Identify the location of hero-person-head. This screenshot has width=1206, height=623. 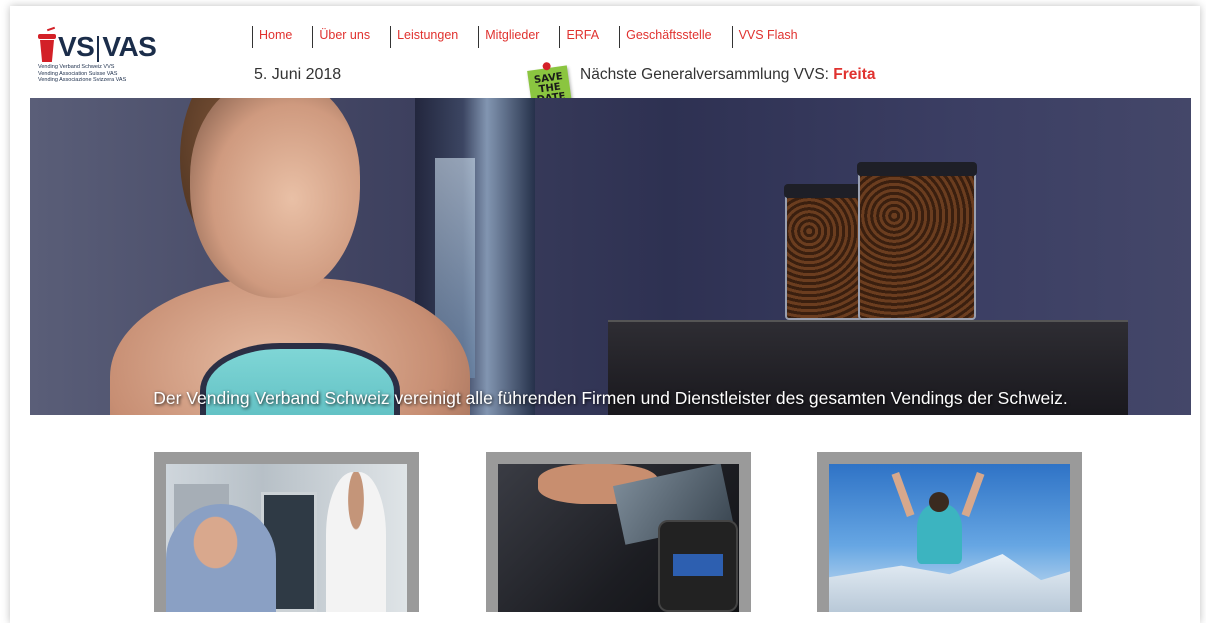
(275, 198).